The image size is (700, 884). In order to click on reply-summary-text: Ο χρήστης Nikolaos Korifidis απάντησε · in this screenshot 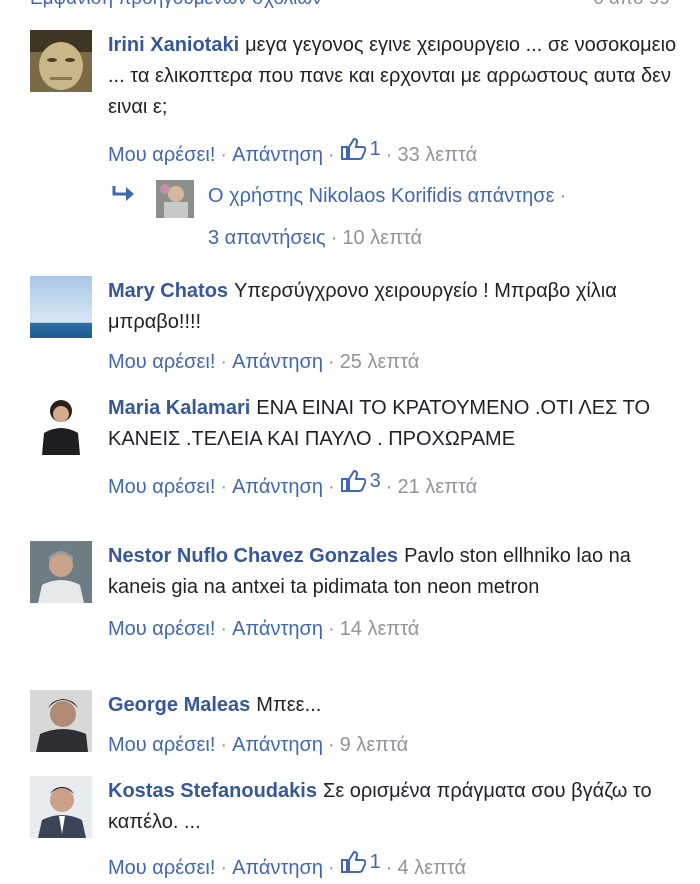, I will do `click(389, 196)`.